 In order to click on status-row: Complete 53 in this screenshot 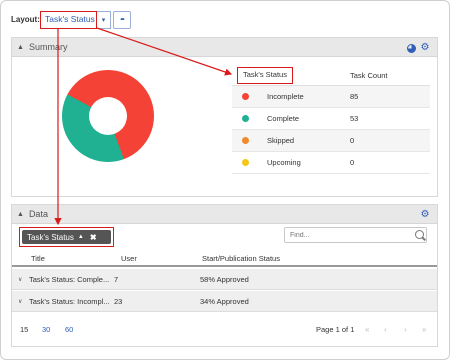, I will do `click(331, 119)`.